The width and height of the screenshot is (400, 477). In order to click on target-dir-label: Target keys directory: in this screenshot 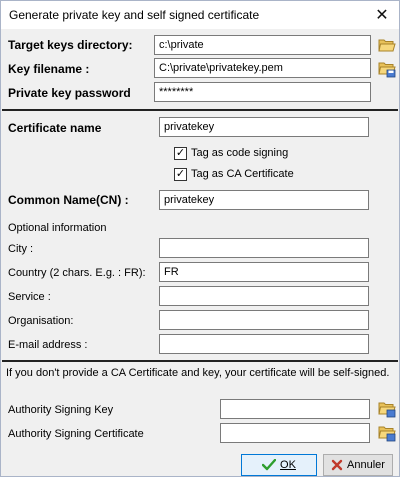, I will do `click(70, 45)`.